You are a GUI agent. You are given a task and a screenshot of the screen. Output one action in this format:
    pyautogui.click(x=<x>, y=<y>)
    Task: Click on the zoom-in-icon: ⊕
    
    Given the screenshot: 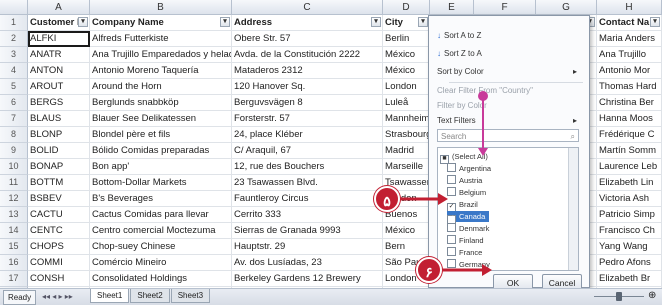 What is the action you would take?
    pyautogui.click(x=652, y=296)
    